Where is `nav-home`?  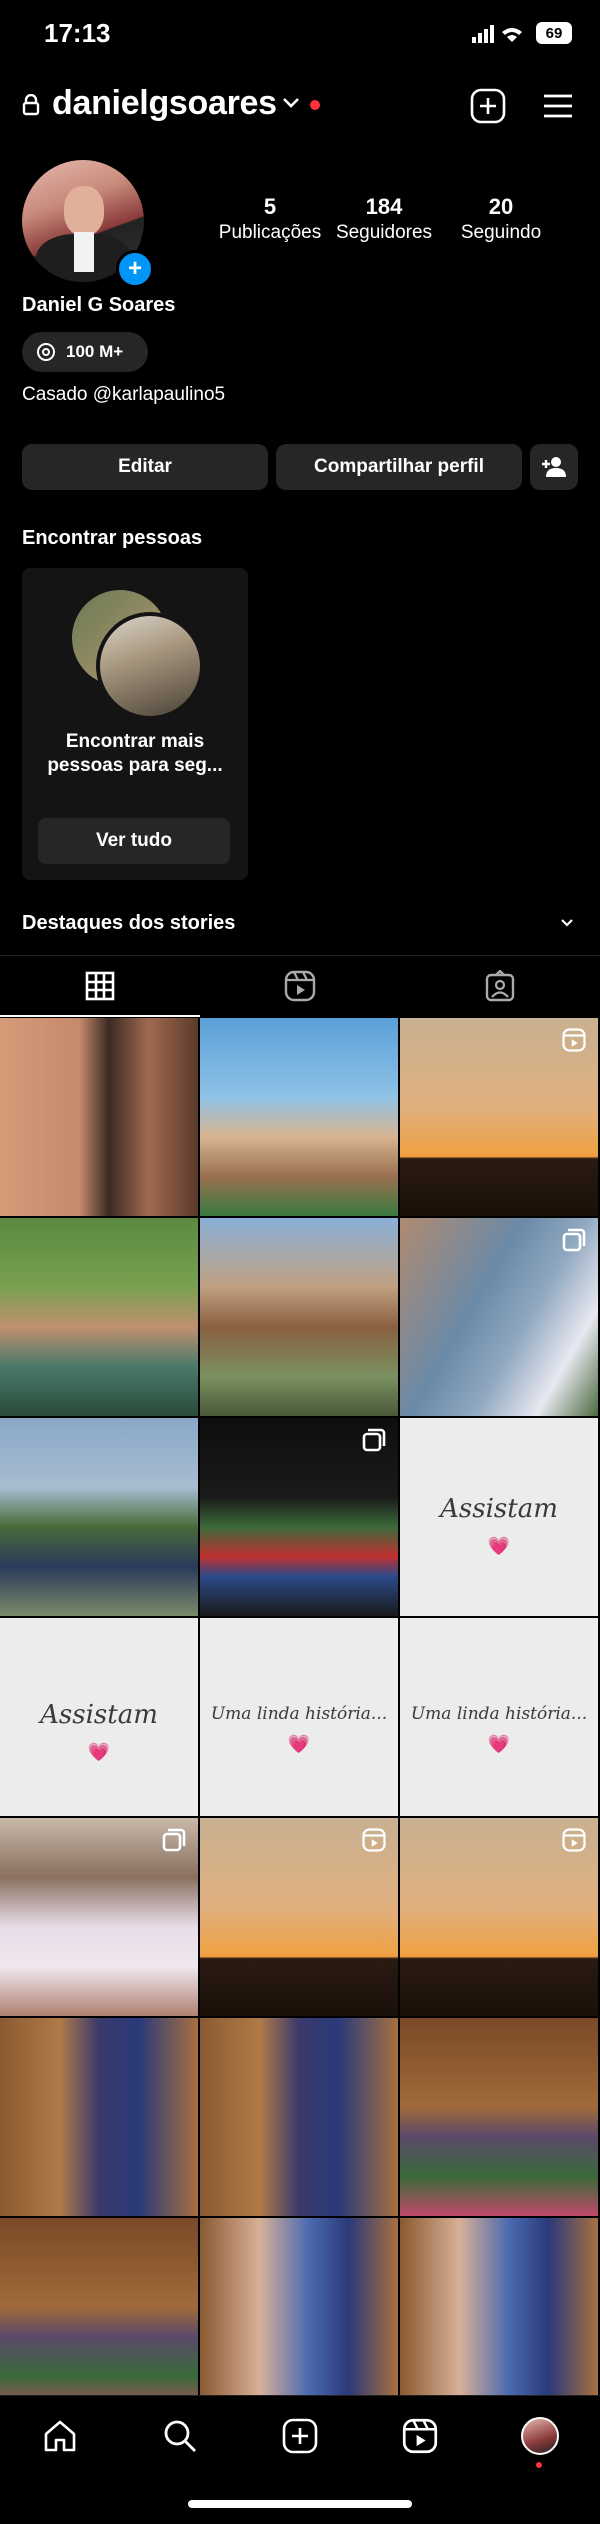
nav-home is located at coordinates (60, 2436).